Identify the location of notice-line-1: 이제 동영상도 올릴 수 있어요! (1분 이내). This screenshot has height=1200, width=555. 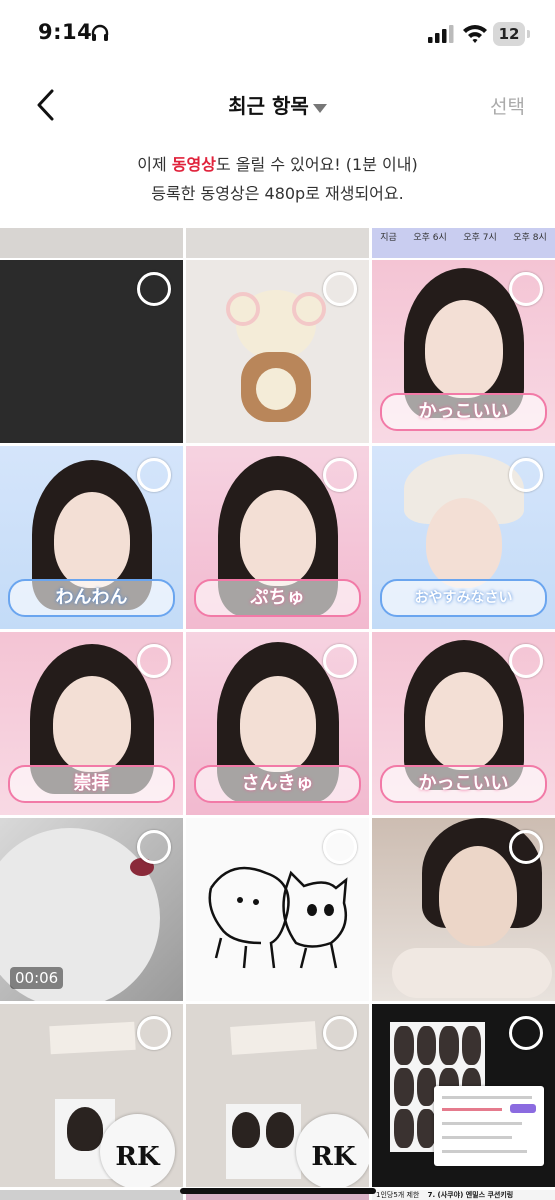
(277, 164).